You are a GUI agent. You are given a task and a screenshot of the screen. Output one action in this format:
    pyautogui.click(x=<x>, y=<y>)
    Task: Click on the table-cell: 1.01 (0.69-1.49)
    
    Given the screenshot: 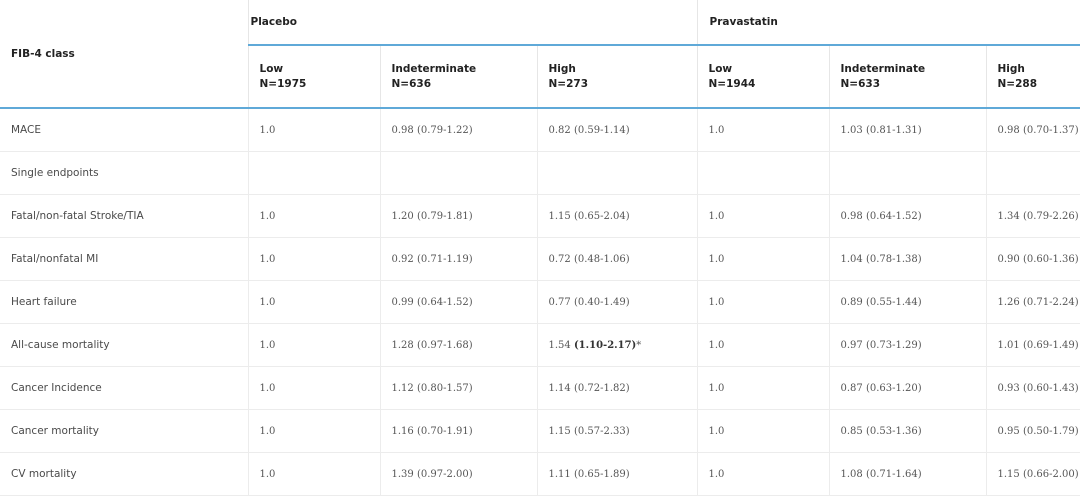 What is the action you would take?
    pyautogui.click(x=1032, y=345)
    